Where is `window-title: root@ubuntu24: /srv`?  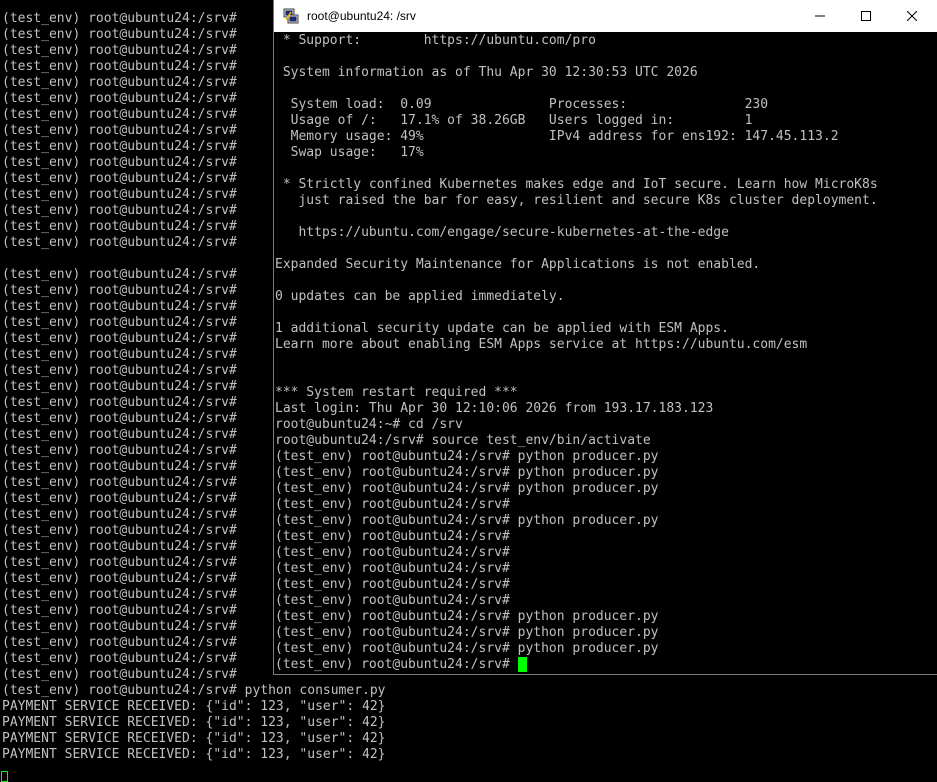 window-title: root@ubuntu24: /srv is located at coordinates (361, 16).